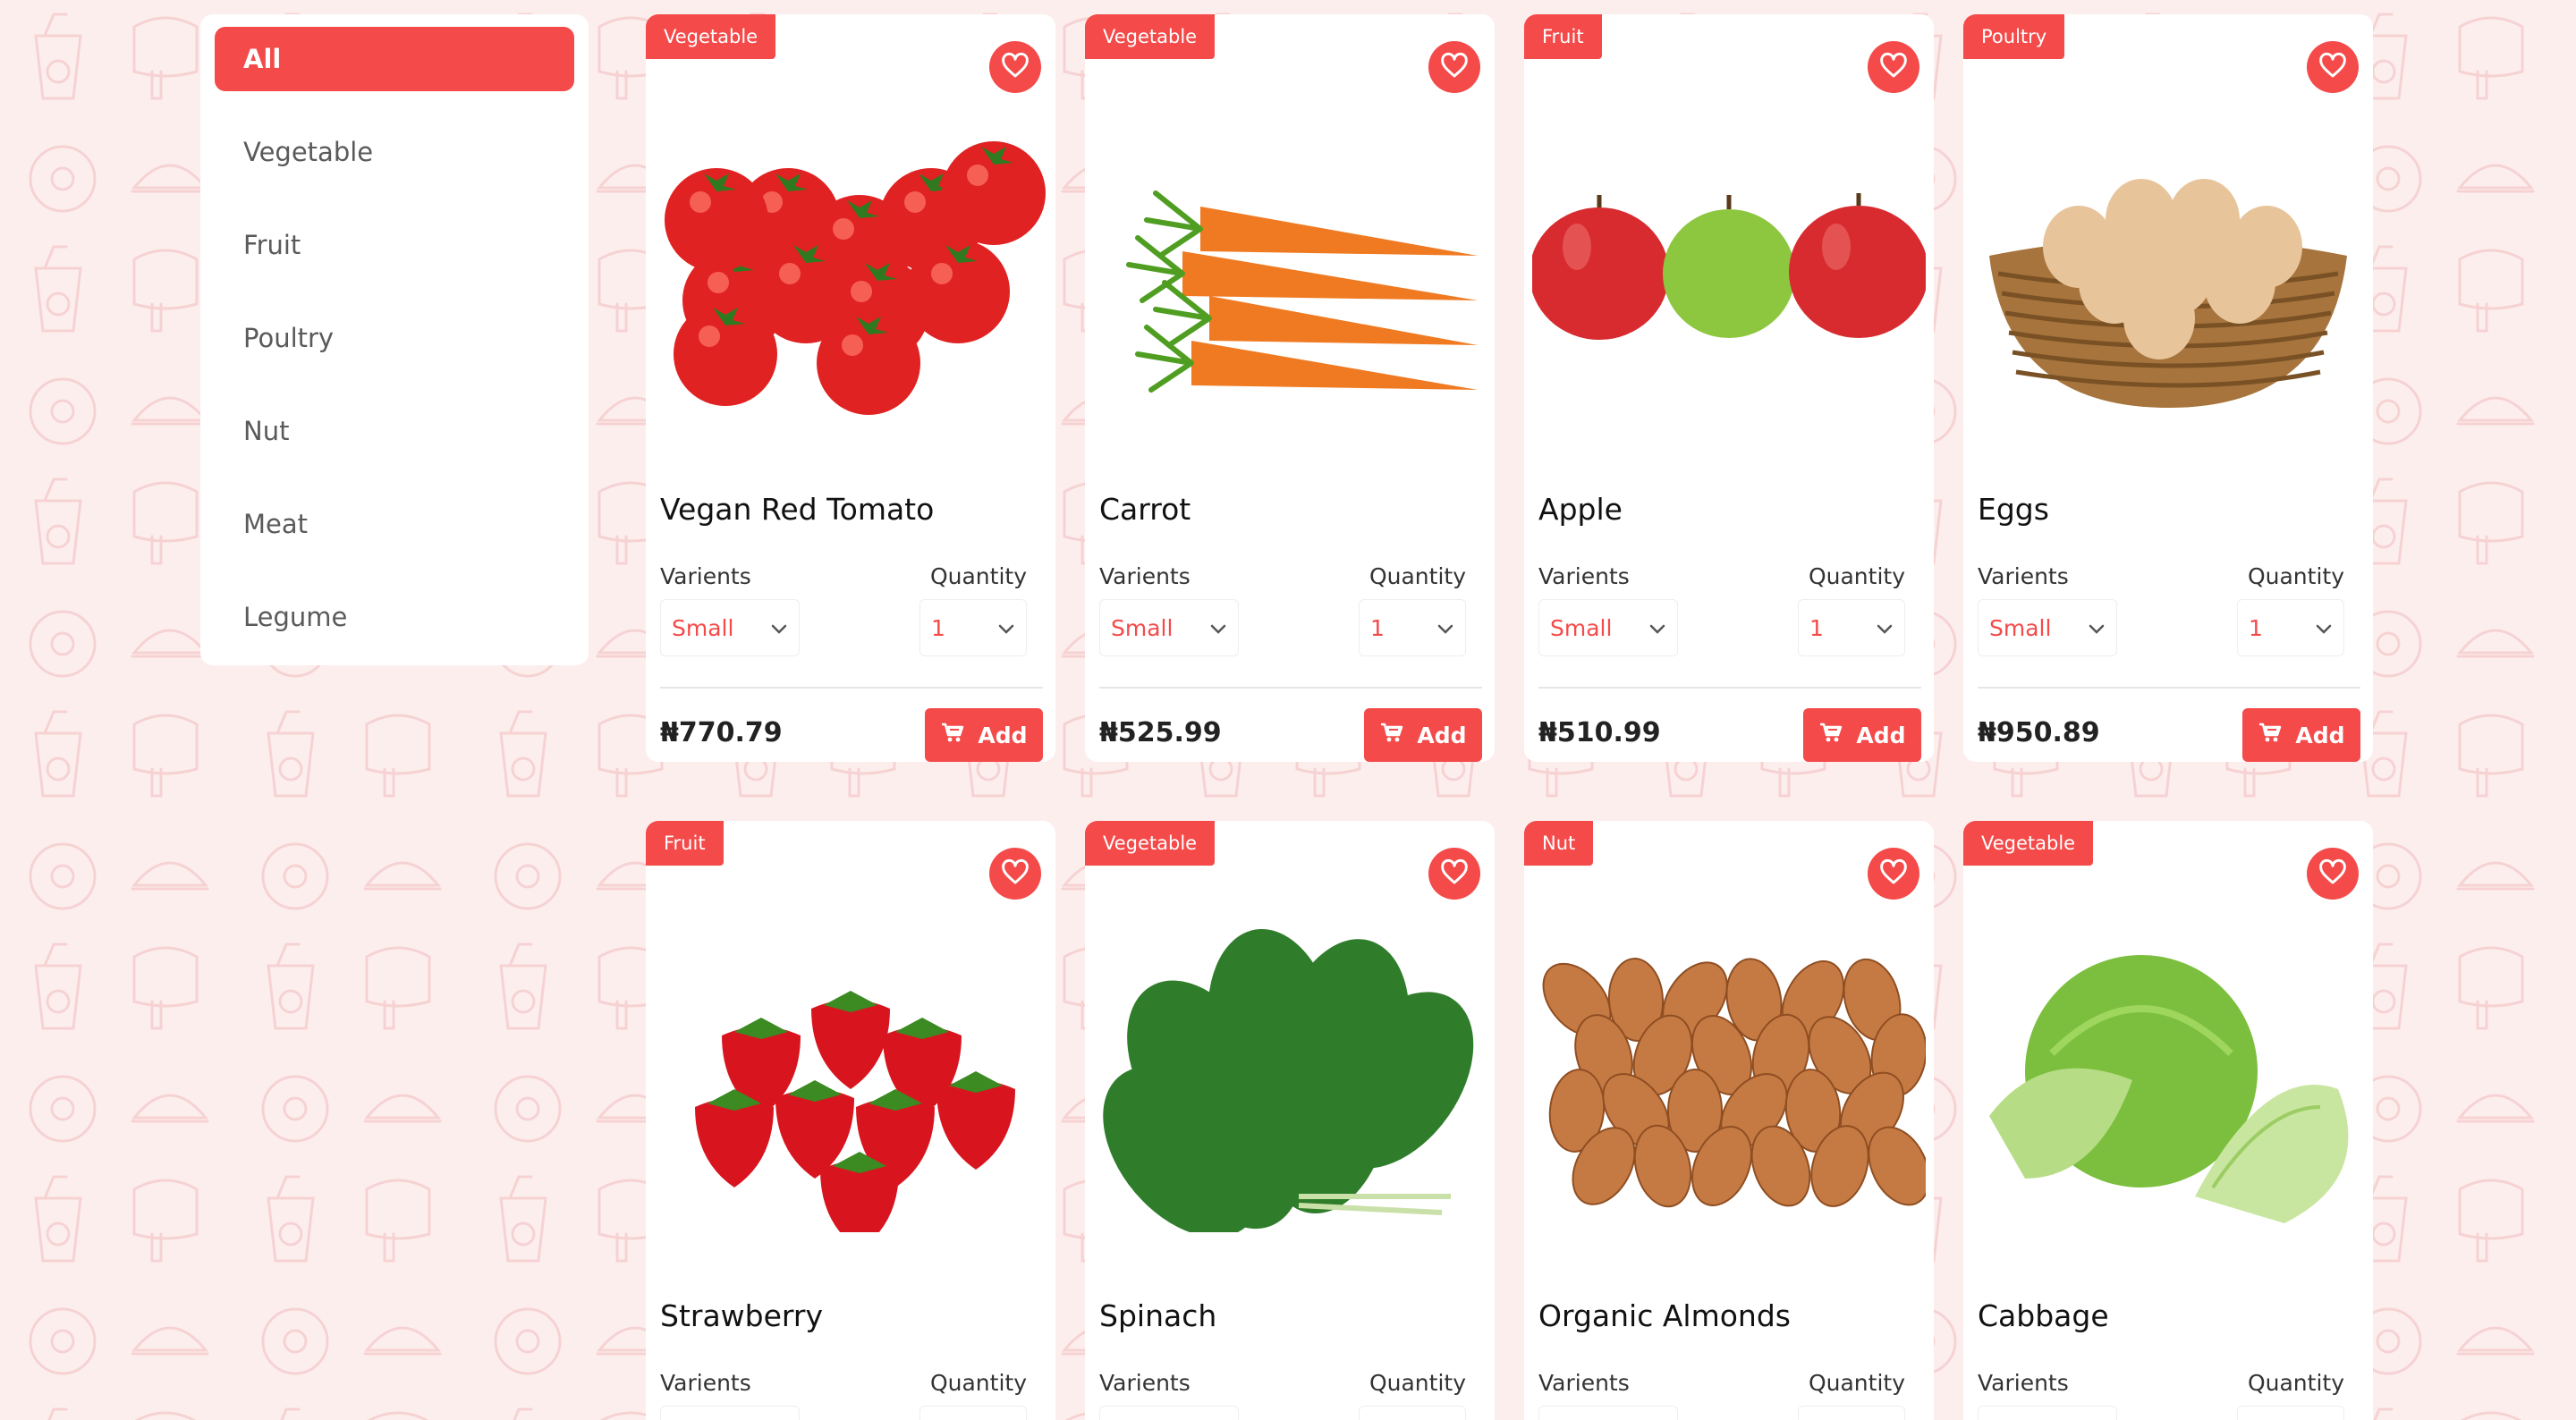 Image resolution: width=2576 pixels, height=1420 pixels. Describe the element at coordinates (741, 1315) in the screenshot. I see `product-title: Strawberry` at that location.